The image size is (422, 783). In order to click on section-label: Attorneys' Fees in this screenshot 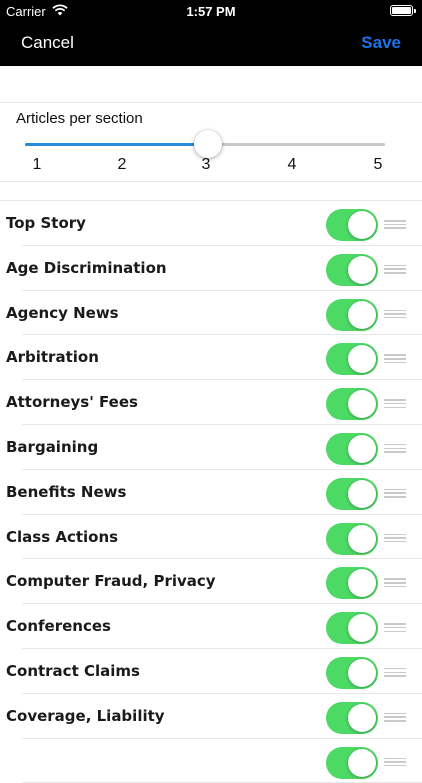, I will do `click(72, 402)`.